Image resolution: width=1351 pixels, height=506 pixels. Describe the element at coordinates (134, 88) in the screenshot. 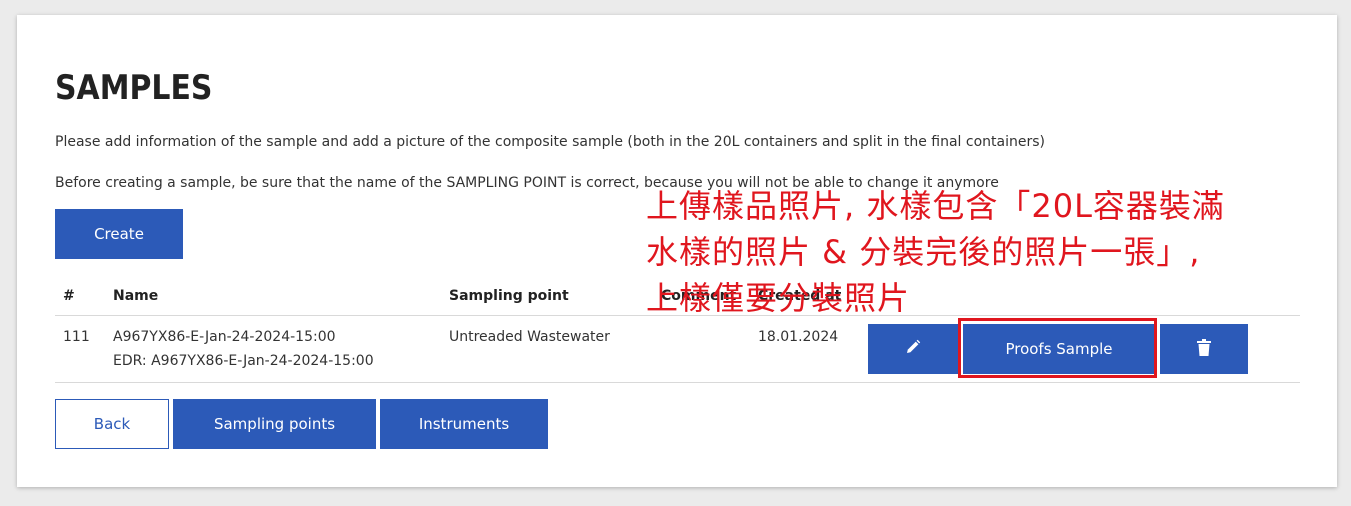

I see `page-title: SAMPLES` at that location.